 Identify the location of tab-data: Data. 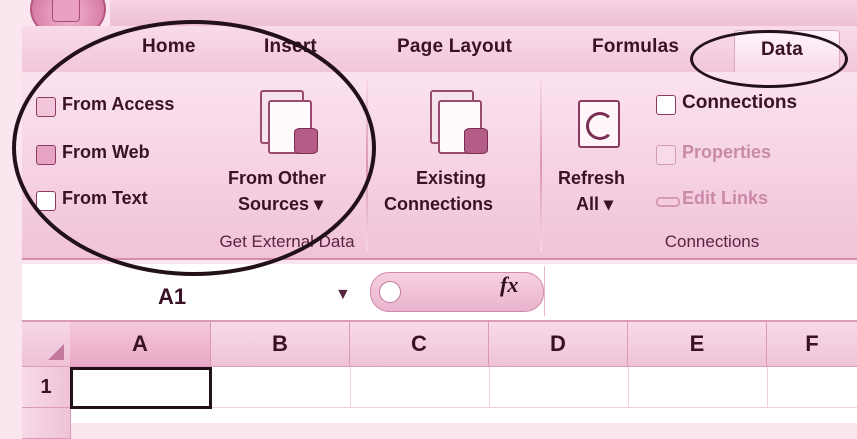
(787, 52).